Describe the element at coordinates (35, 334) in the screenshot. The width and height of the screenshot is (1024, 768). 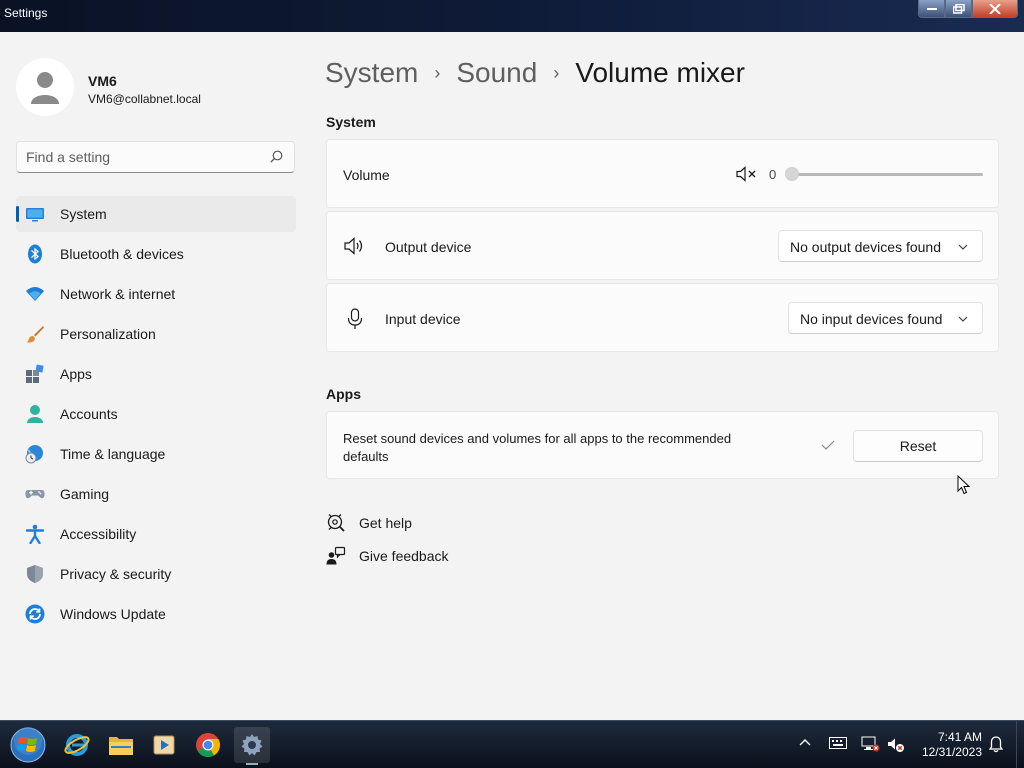
I see `brush-icon` at that location.